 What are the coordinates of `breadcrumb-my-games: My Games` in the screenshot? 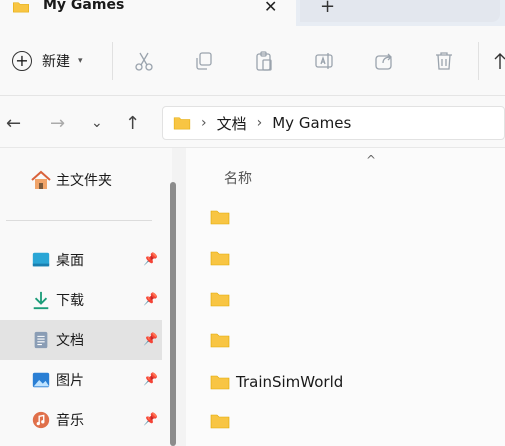 It's located at (311, 123).